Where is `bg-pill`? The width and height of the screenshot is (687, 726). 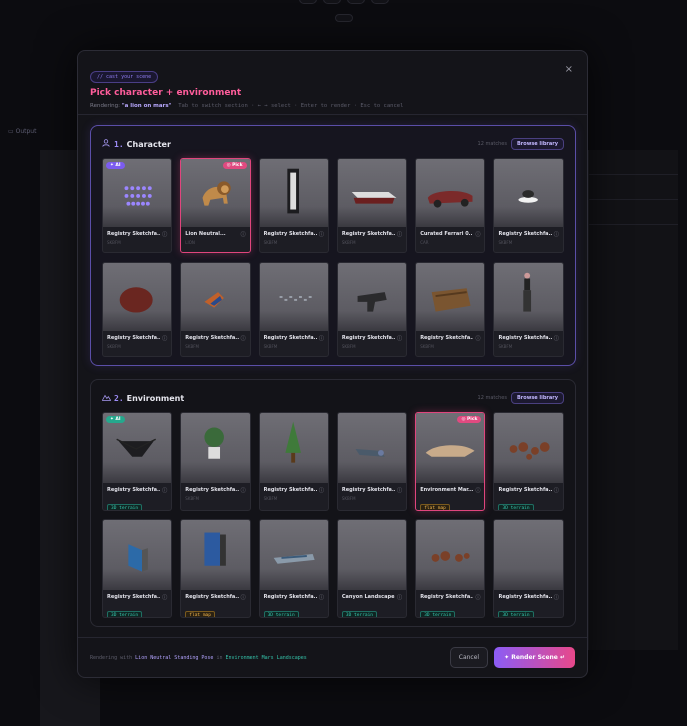 bg-pill is located at coordinates (331, 2).